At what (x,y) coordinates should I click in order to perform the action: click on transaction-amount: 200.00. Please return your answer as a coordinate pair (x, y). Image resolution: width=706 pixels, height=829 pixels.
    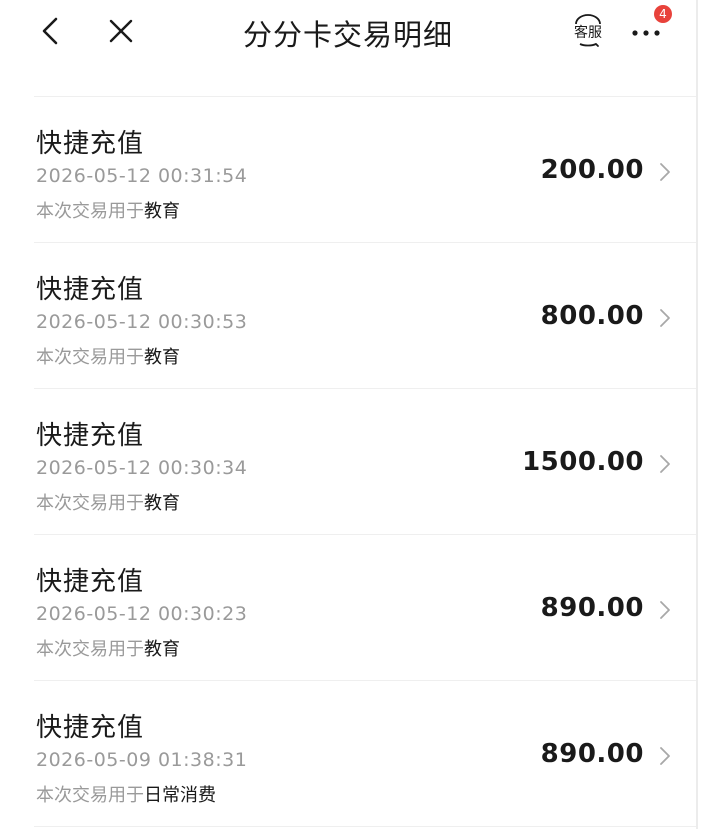
    Looking at the image, I should click on (592, 170).